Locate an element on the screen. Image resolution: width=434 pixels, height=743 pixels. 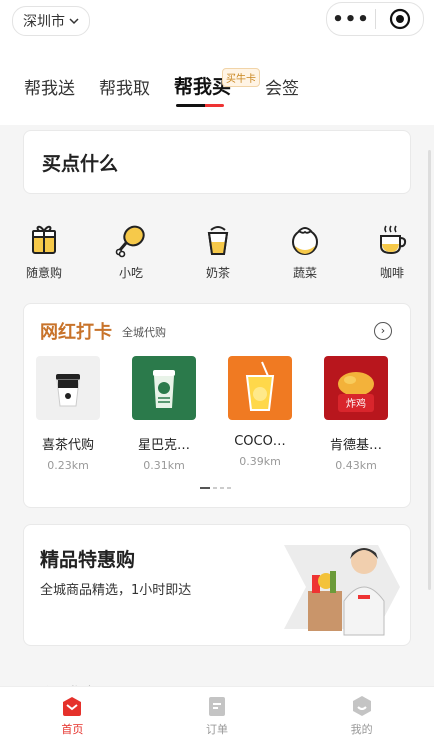
scrollbar is located at coordinates (429, 370).